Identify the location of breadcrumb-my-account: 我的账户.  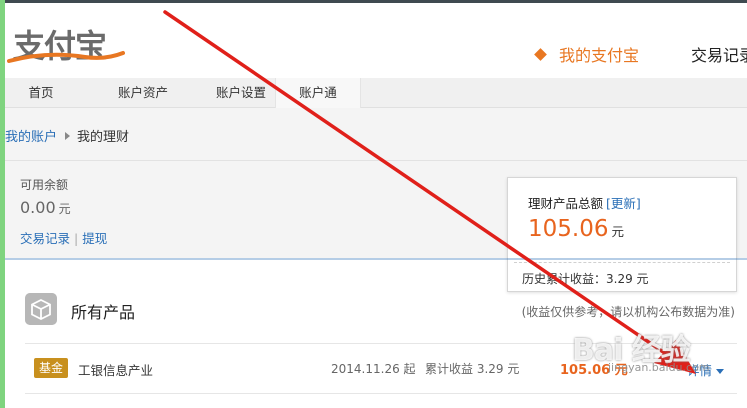
(31, 137).